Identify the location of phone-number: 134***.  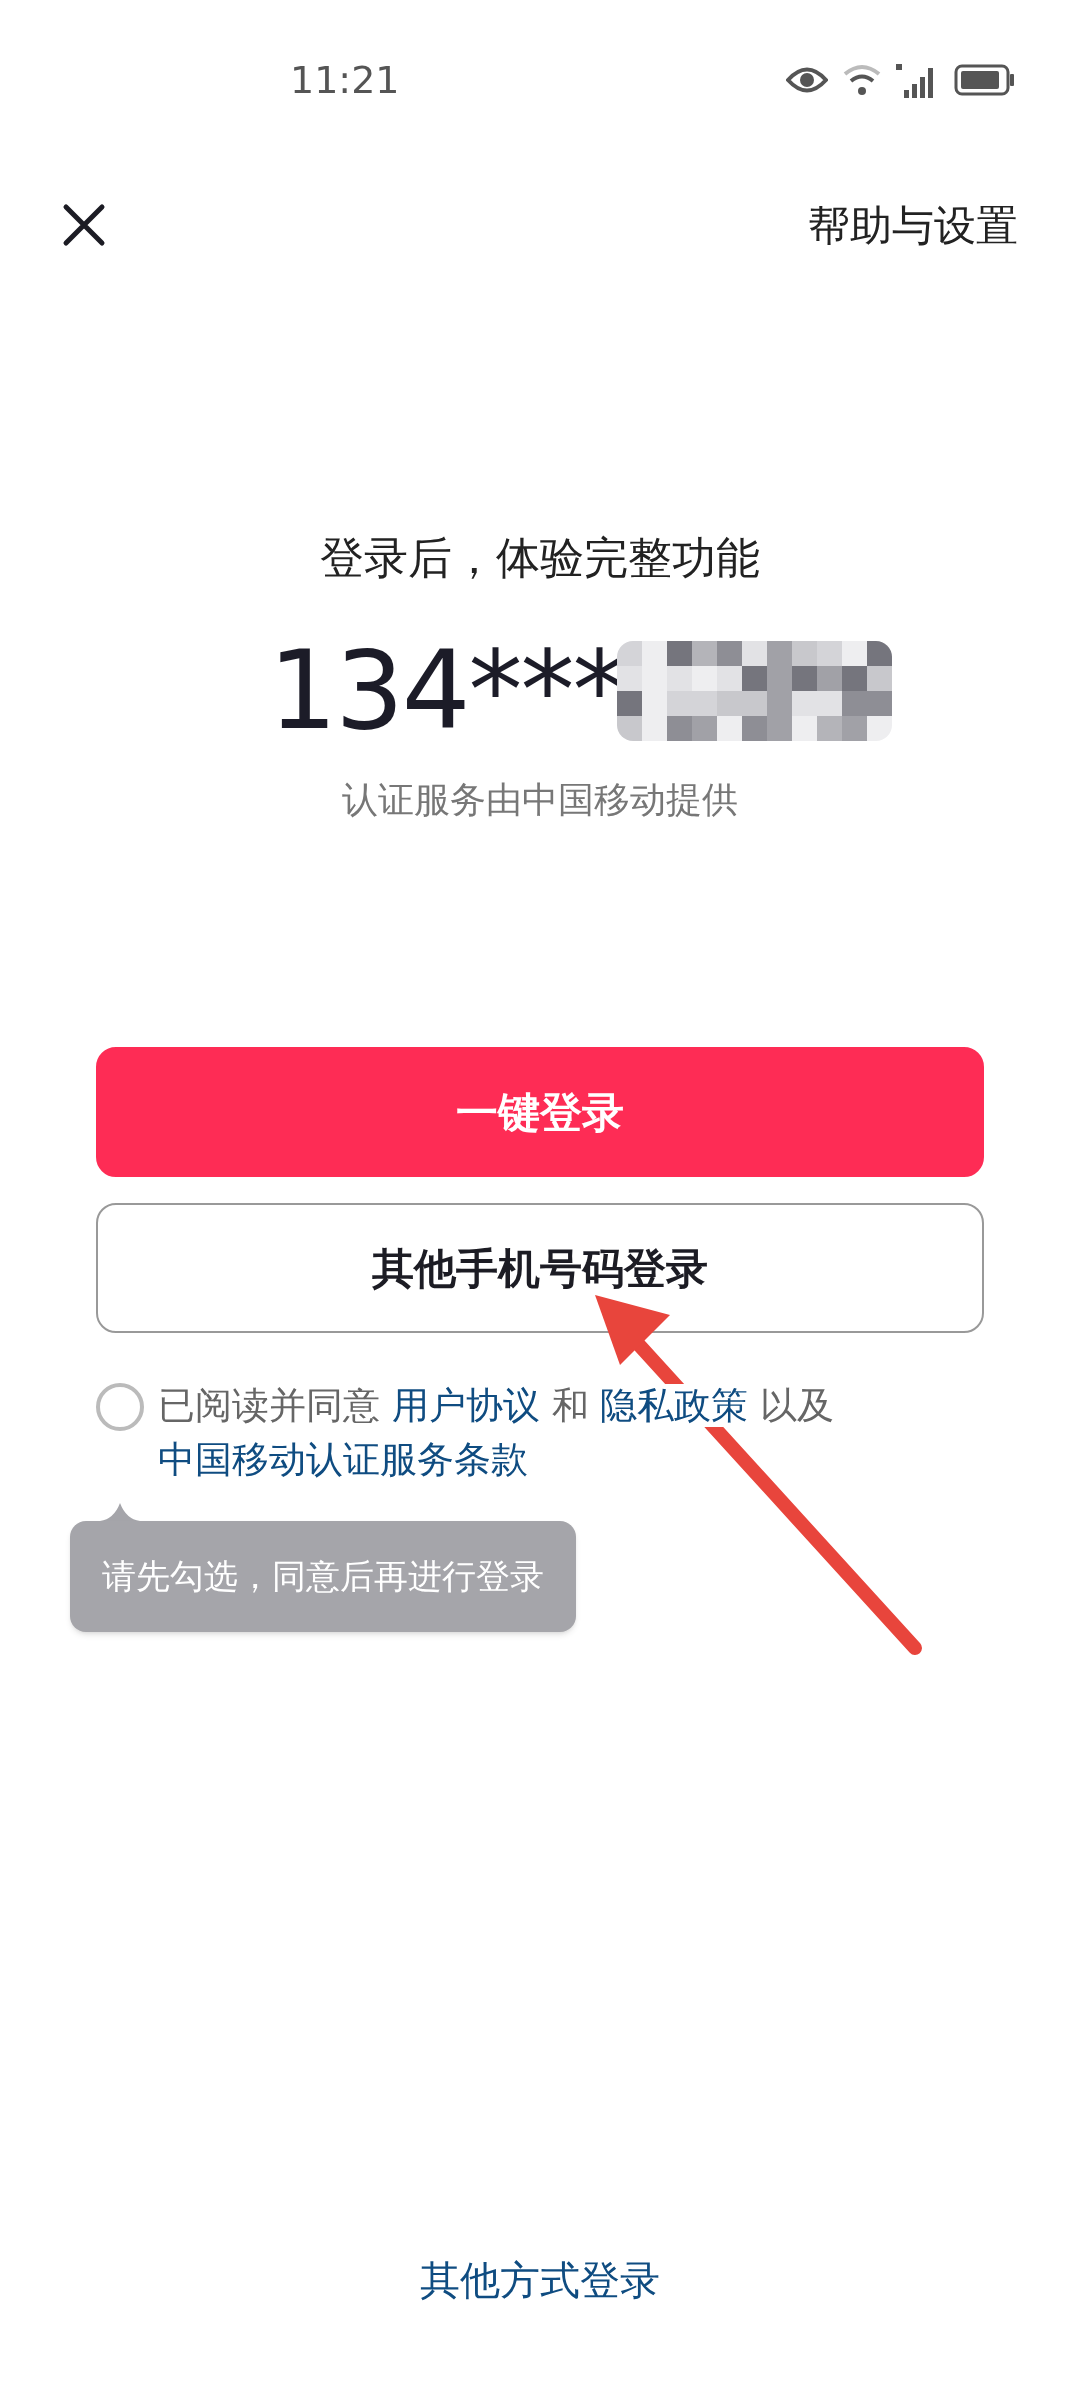
(446, 691).